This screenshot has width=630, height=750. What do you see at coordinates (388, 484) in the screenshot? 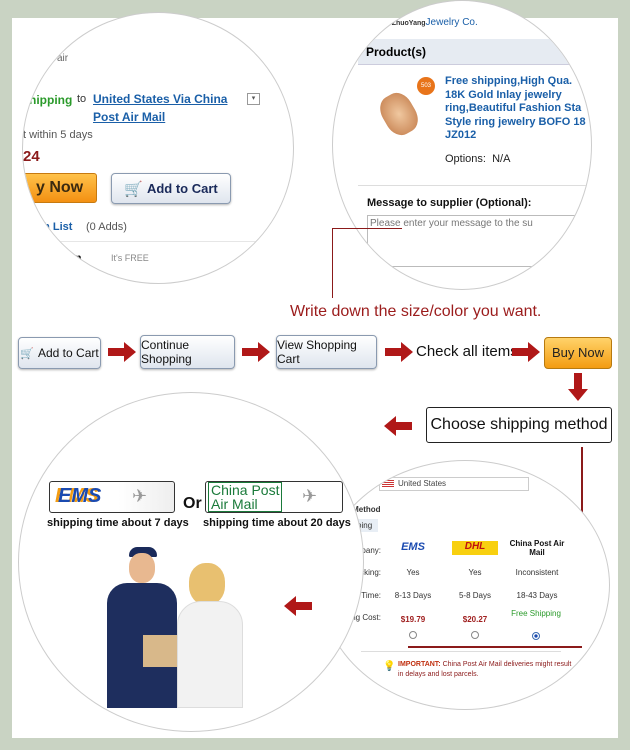
I see `us-flag-icon` at bounding box center [388, 484].